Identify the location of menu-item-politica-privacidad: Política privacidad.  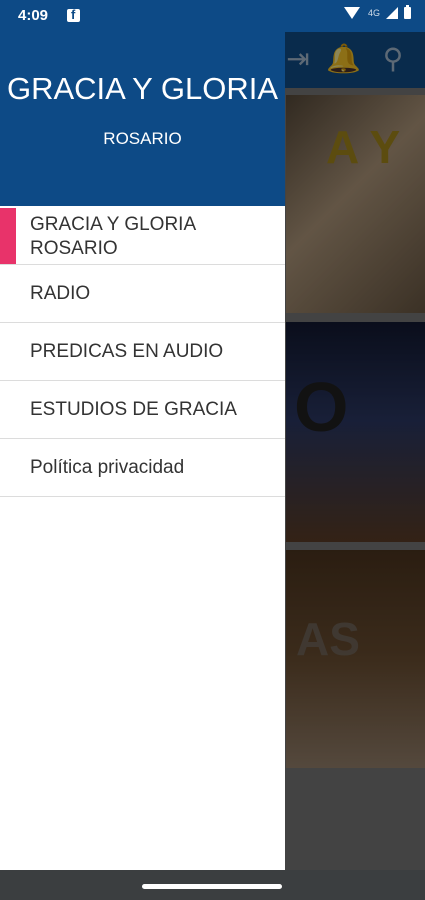
(142, 468).